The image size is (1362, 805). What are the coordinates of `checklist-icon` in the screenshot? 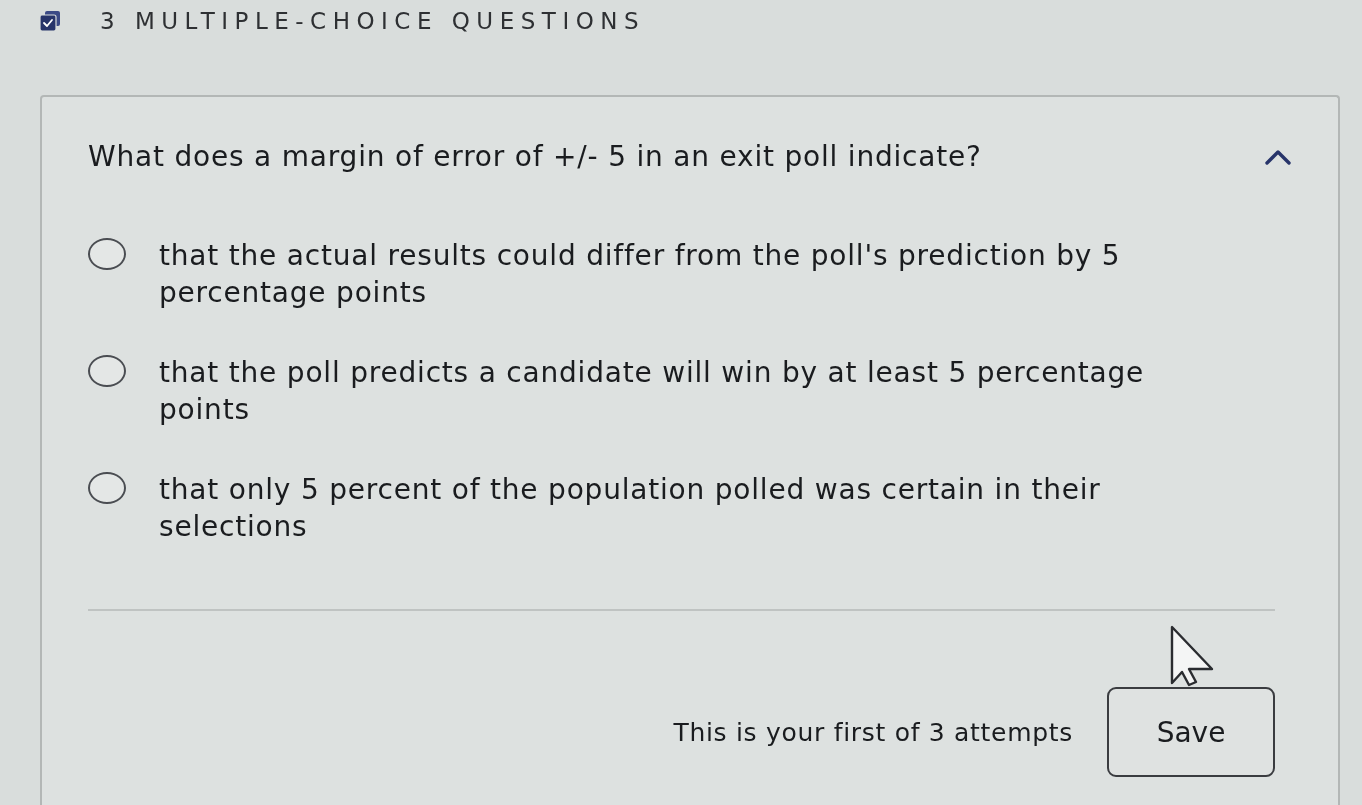 It's located at (50, 21).